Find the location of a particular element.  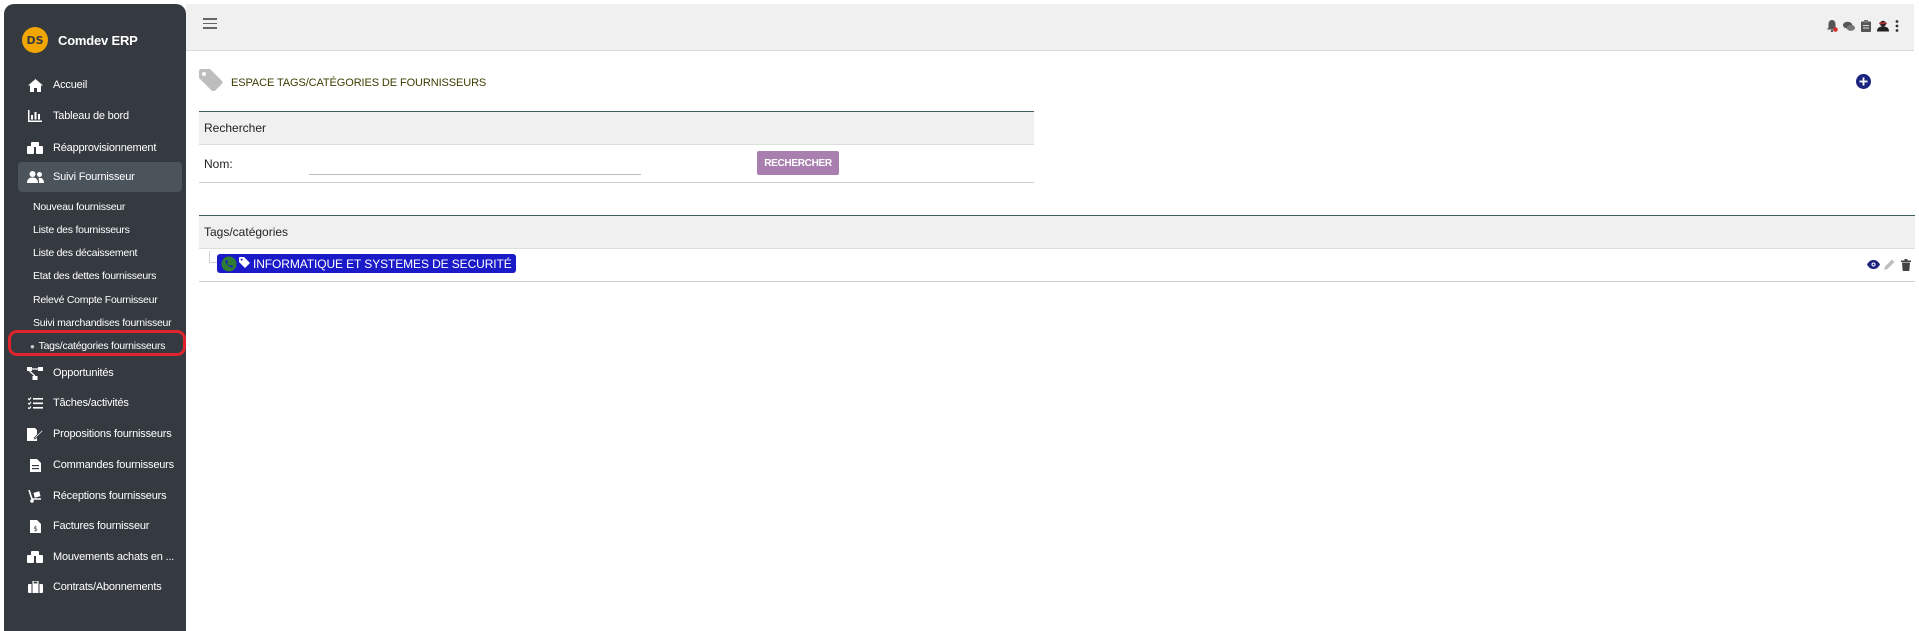

submenu-etat-dettes: Etat des dettes fournisseurs is located at coordinates (94, 276).